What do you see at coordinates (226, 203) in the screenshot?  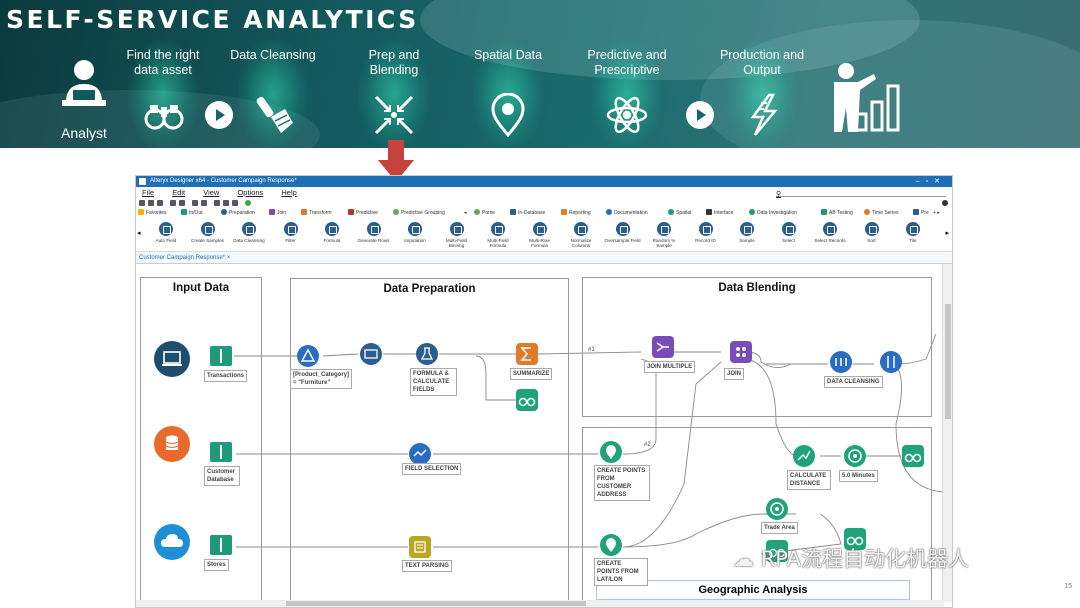 I see `zoom-out-icon` at bounding box center [226, 203].